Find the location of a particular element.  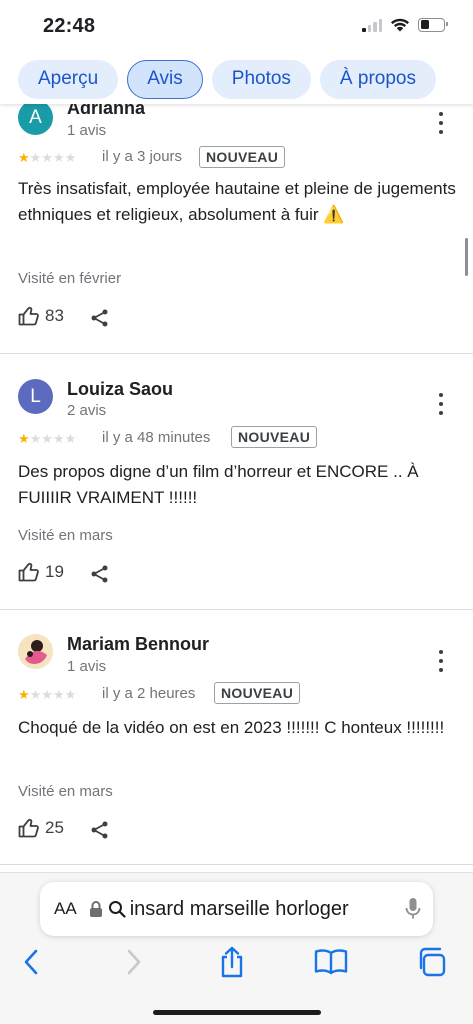

review-author-count: 2 avis is located at coordinates (87, 410).